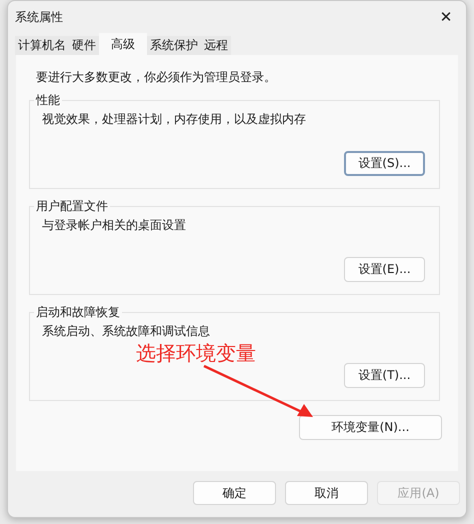 The width and height of the screenshot is (474, 524). I want to click on dialog-button: 取消, so click(326, 493).